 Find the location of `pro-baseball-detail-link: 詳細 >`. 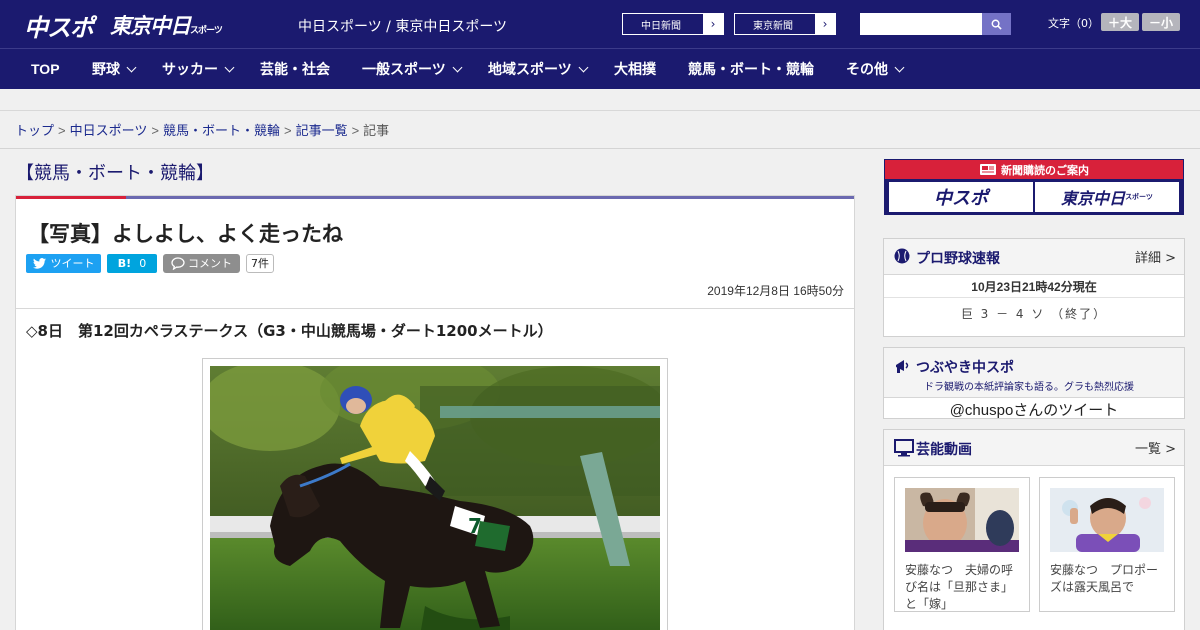

pro-baseball-detail-link: 詳細 > is located at coordinates (1155, 256).